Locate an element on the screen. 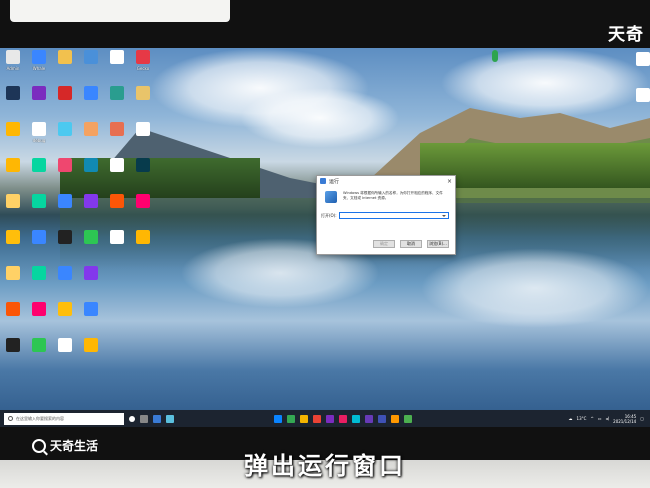 Image resolution: width=650 pixels, height=488 pixels. open-label: 打开(O): is located at coordinates (329, 215).